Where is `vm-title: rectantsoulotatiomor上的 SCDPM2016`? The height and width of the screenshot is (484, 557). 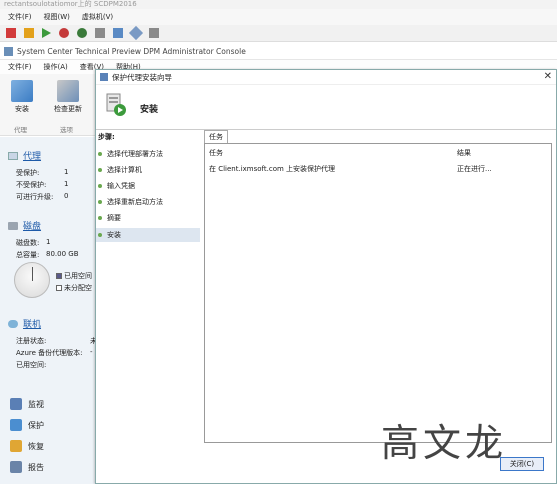 vm-title: rectantsoulotatiomor上的 SCDPM2016 is located at coordinates (278, 4).